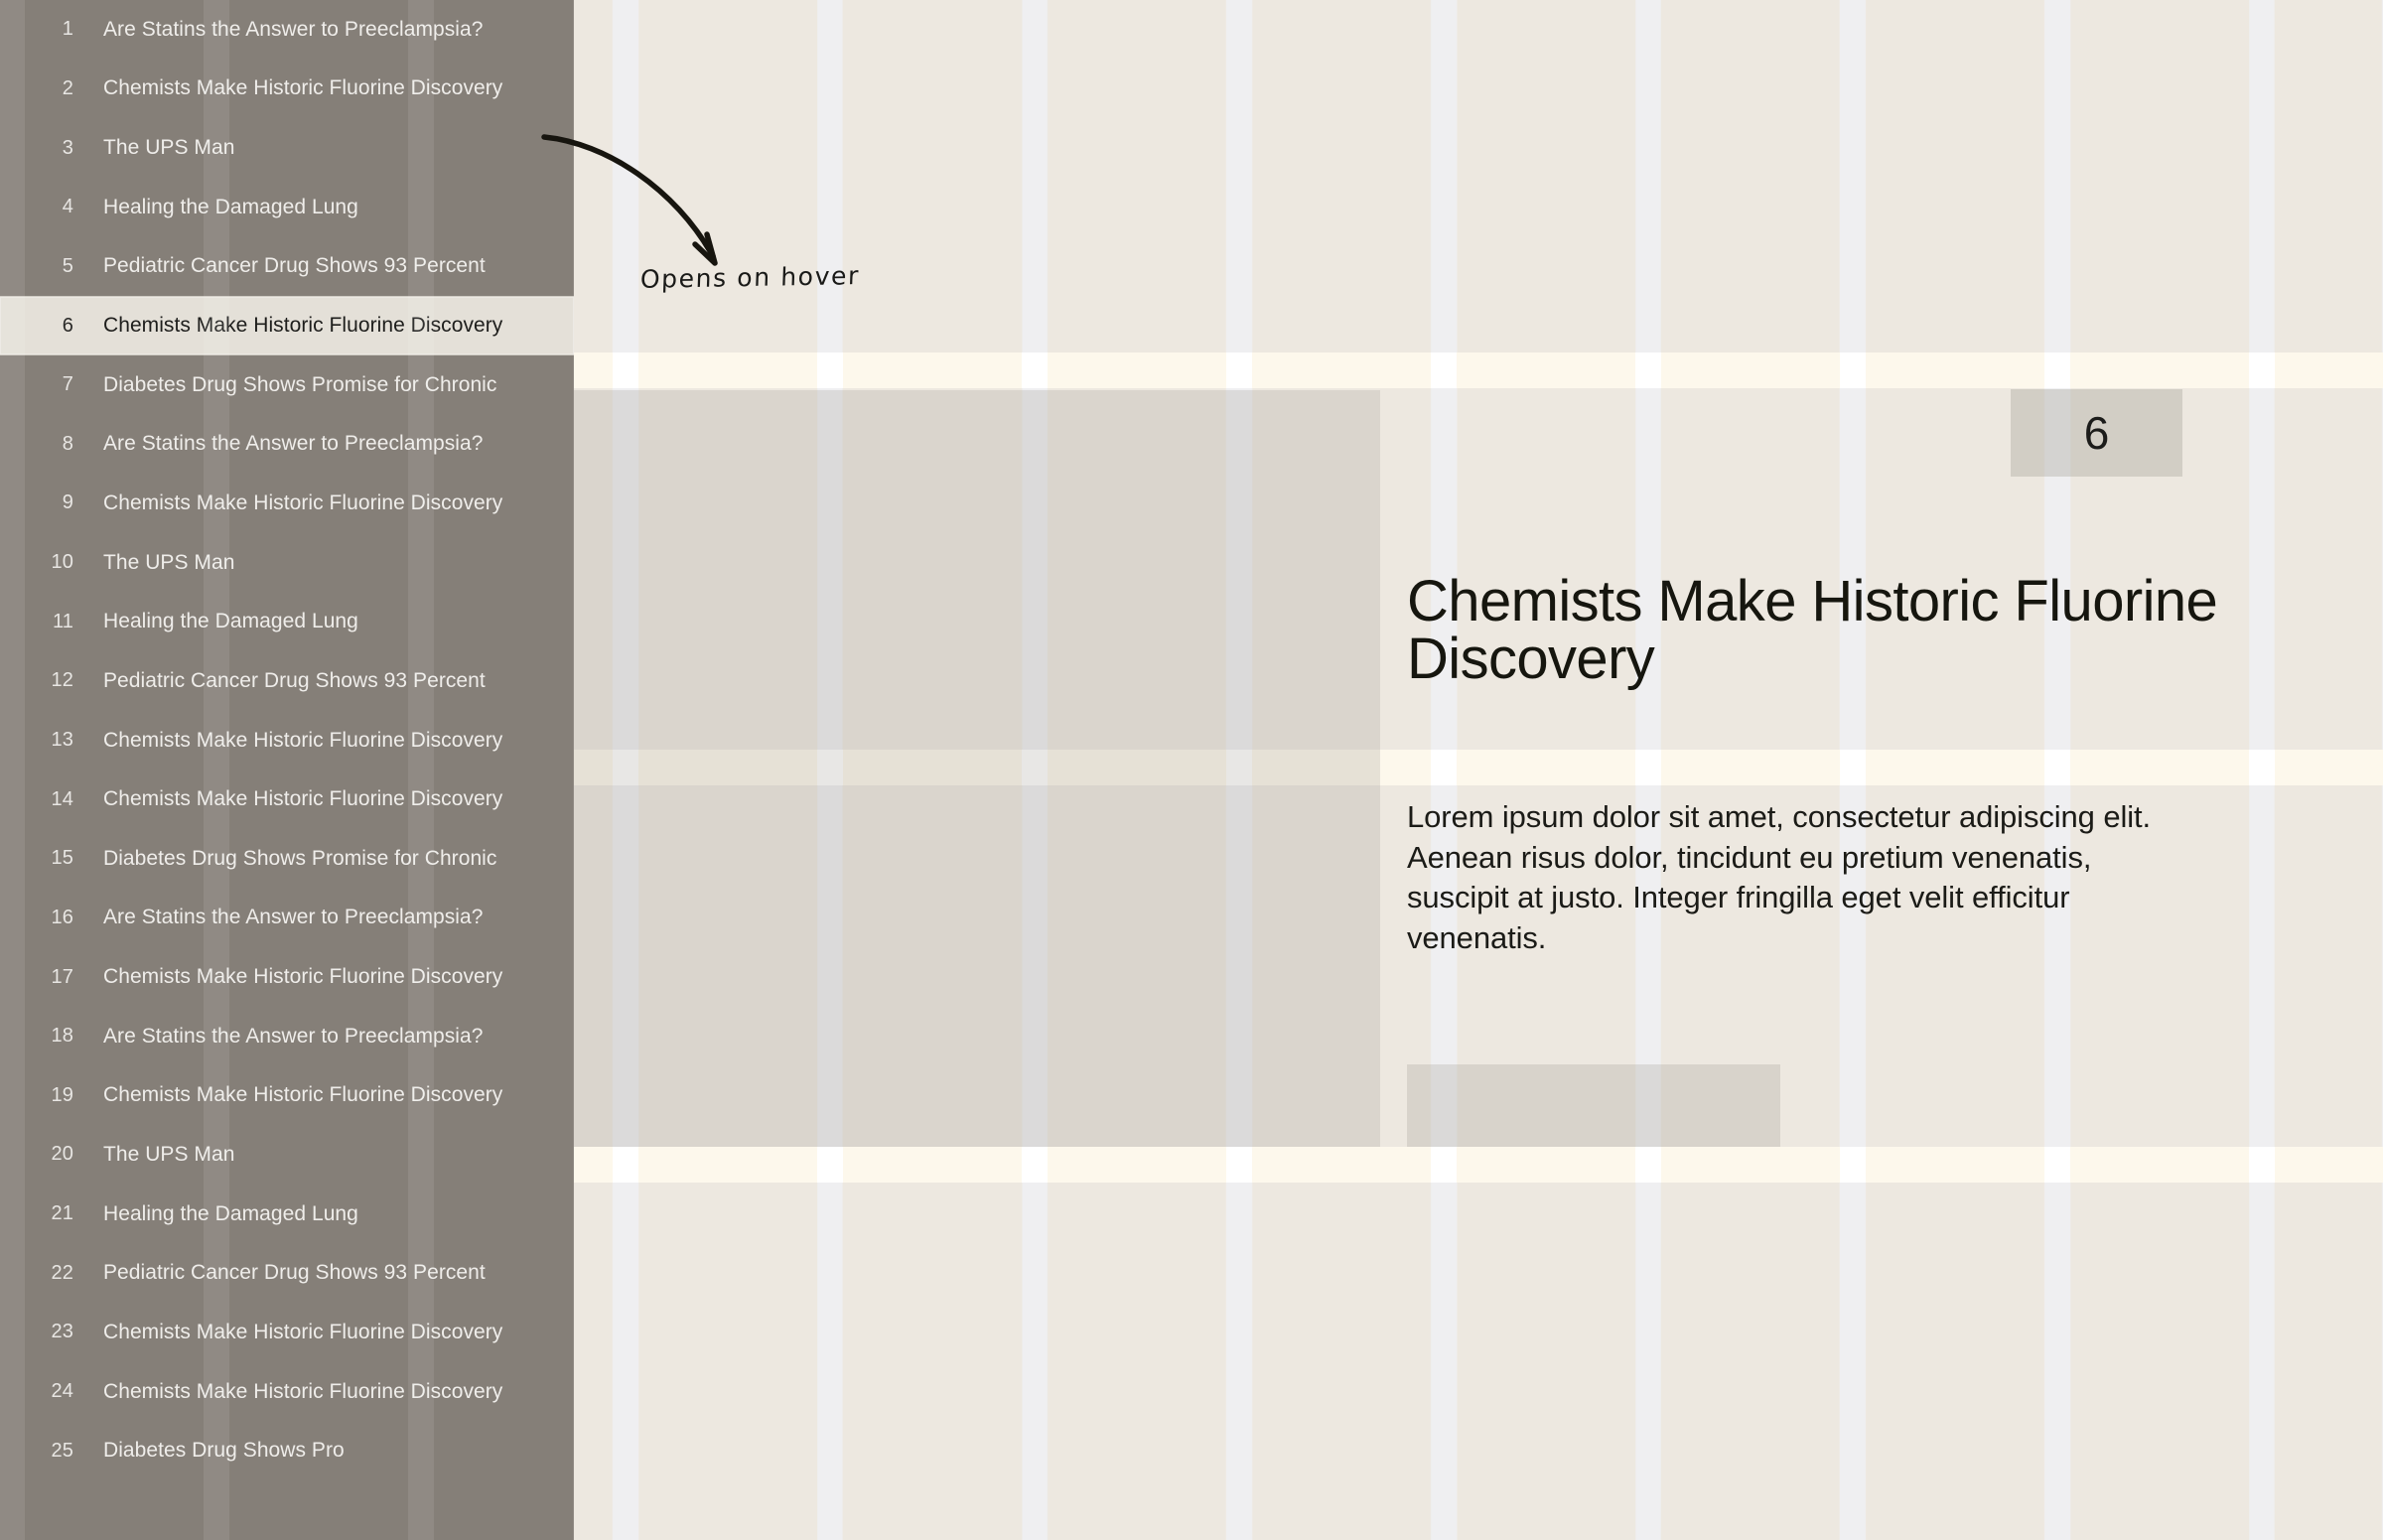 This screenshot has height=1540, width=2383. I want to click on list-item: 21 Healing the Damaged Lung, so click(287, 1214).